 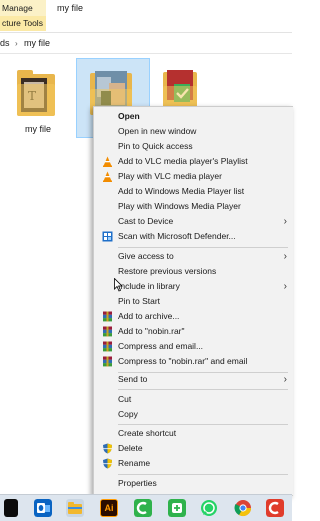 What do you see at coordinates (193, 116) in the screenshot?
I see `menu-item-open: Open` at bounding box center [193, 116].